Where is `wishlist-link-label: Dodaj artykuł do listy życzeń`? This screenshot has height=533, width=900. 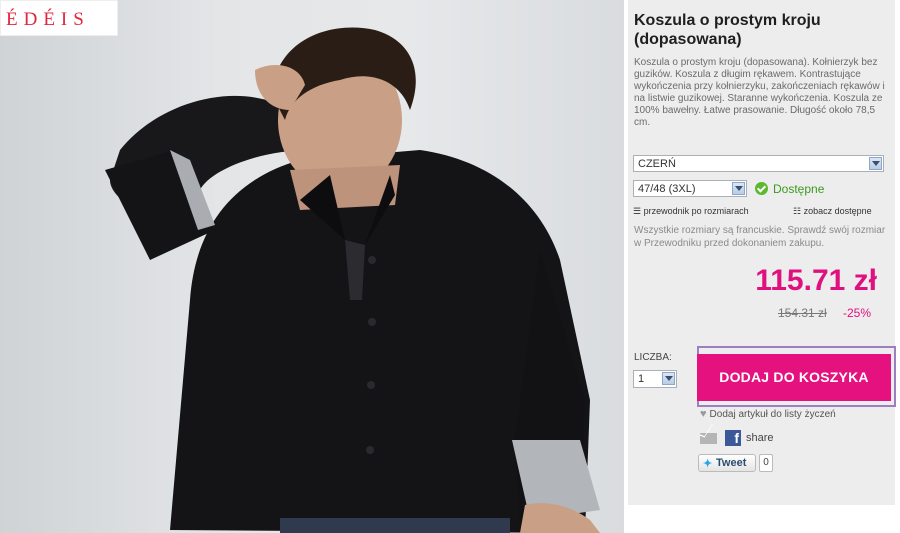 wishlist-link-label: Dodaj artykuł do listy życzeń is located at coordinates (772, 414).